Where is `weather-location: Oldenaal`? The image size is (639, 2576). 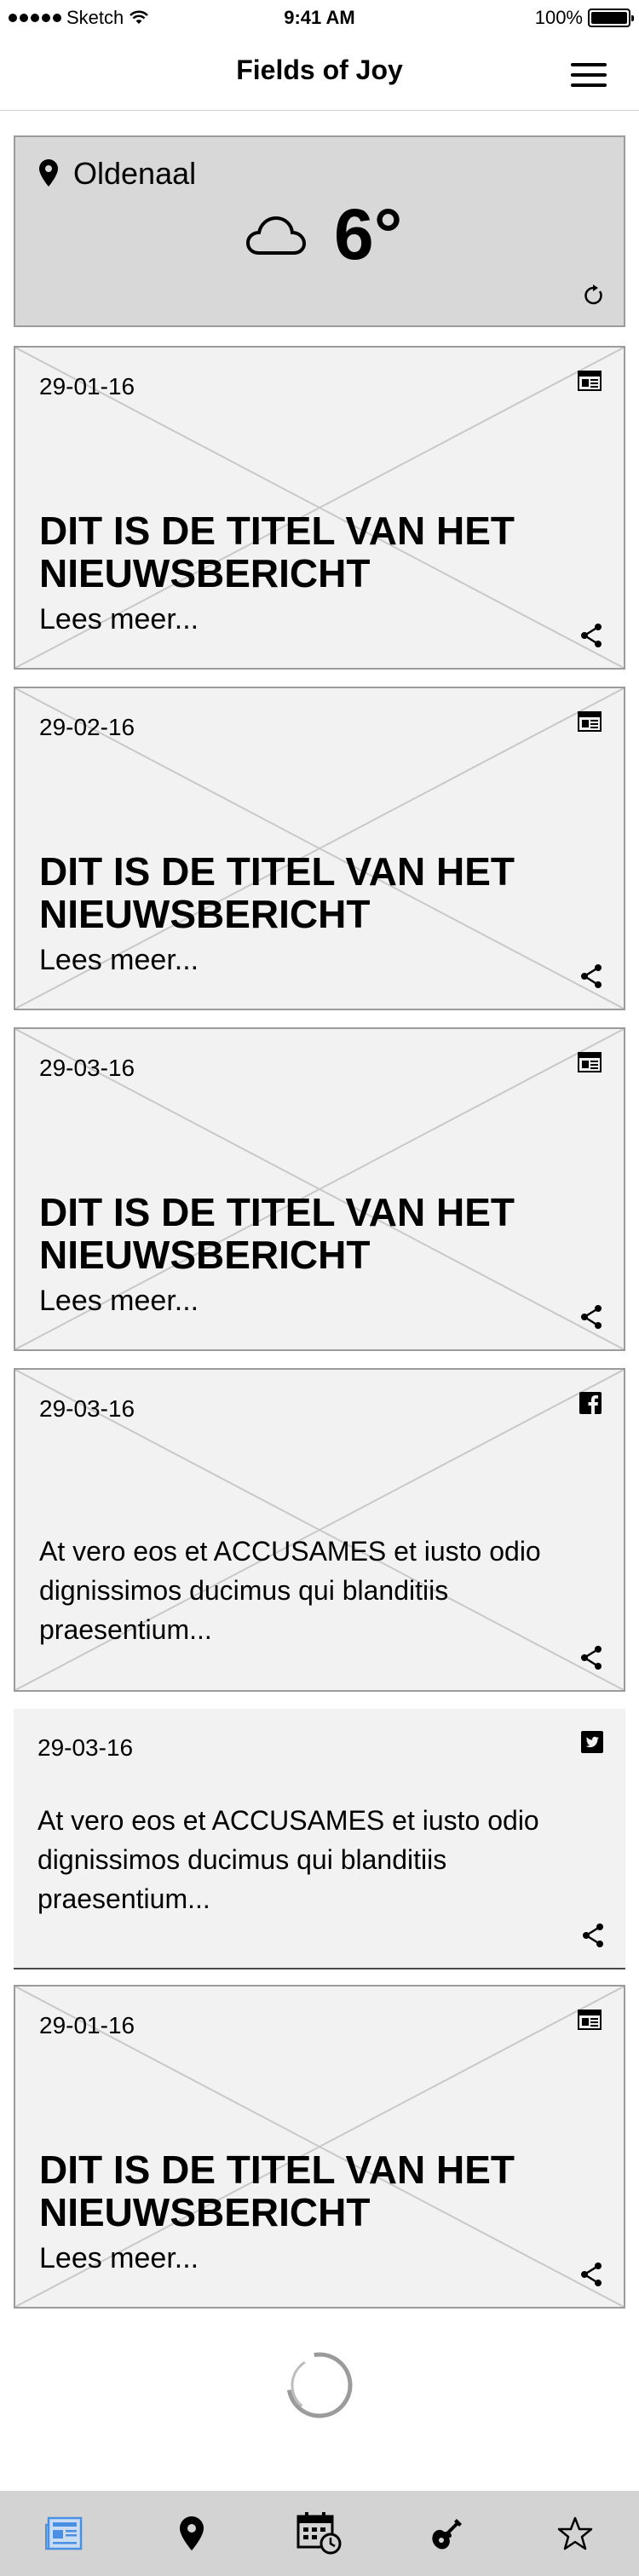 weather-location: Oldenaal is located at coordinates (135, 174).